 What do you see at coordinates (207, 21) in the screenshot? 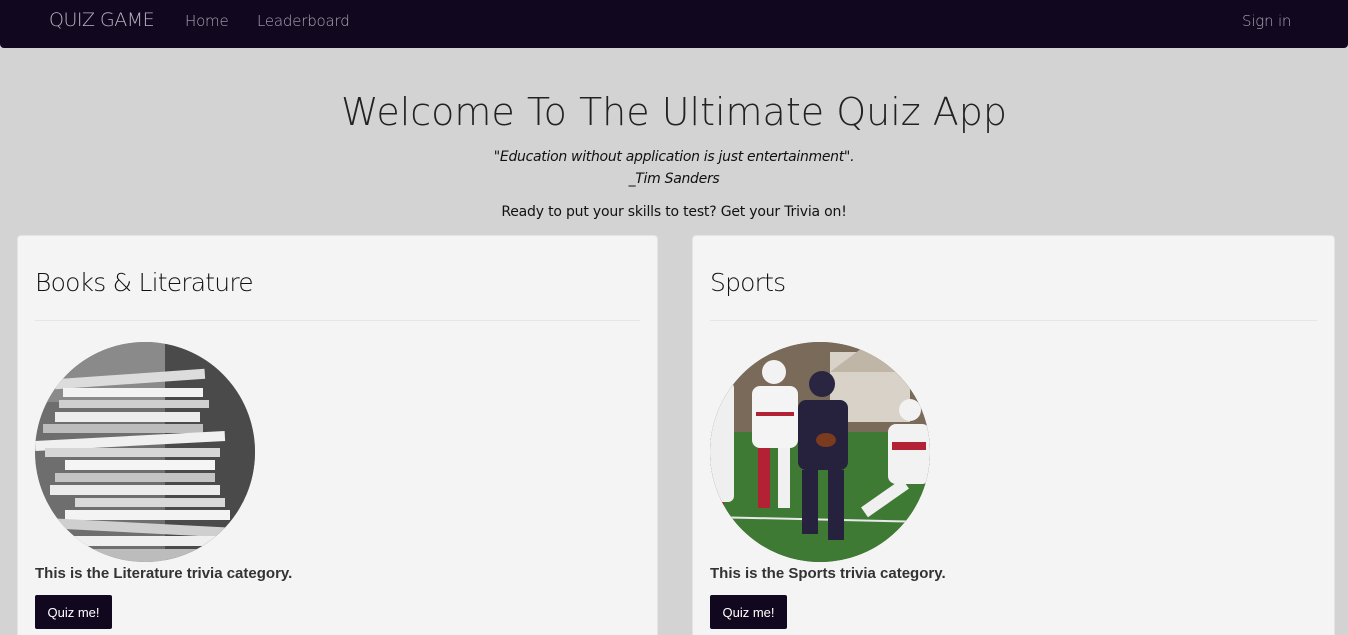
I see `nav-home-link: Home` at bounding box center [207, 21].